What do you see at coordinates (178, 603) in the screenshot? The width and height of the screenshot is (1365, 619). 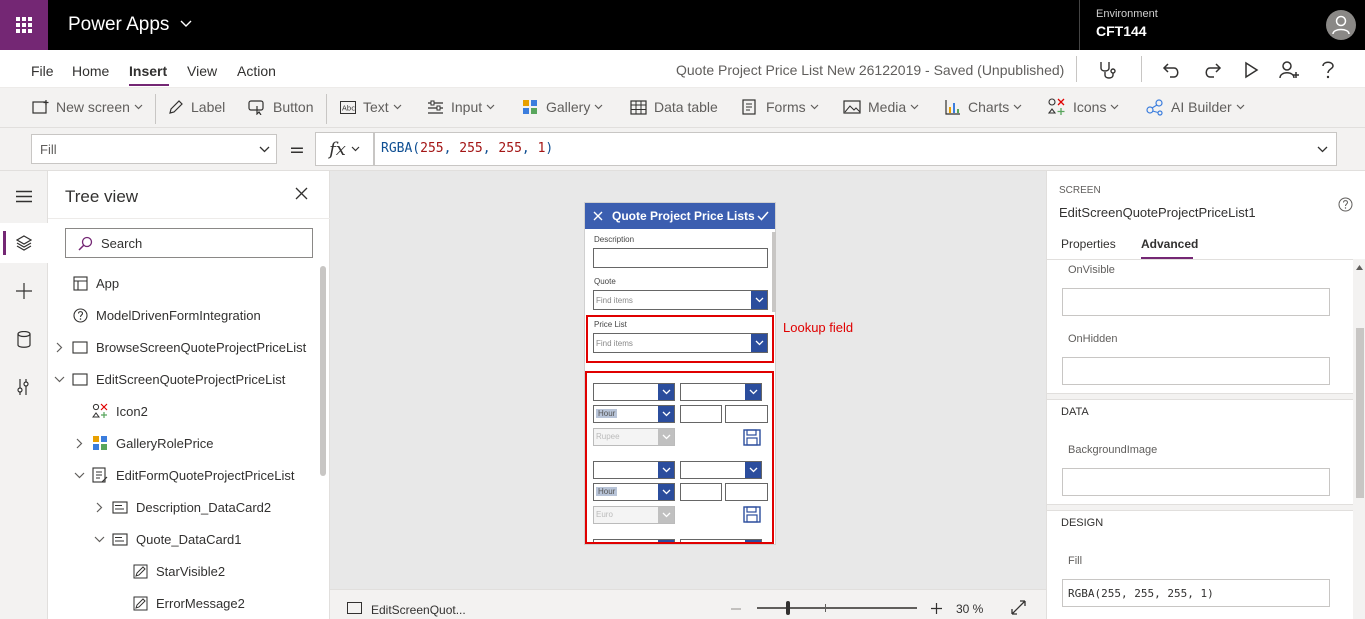 I see `tree-node-errormessage: ErrorMessage2` at bounding box center [178, 603].